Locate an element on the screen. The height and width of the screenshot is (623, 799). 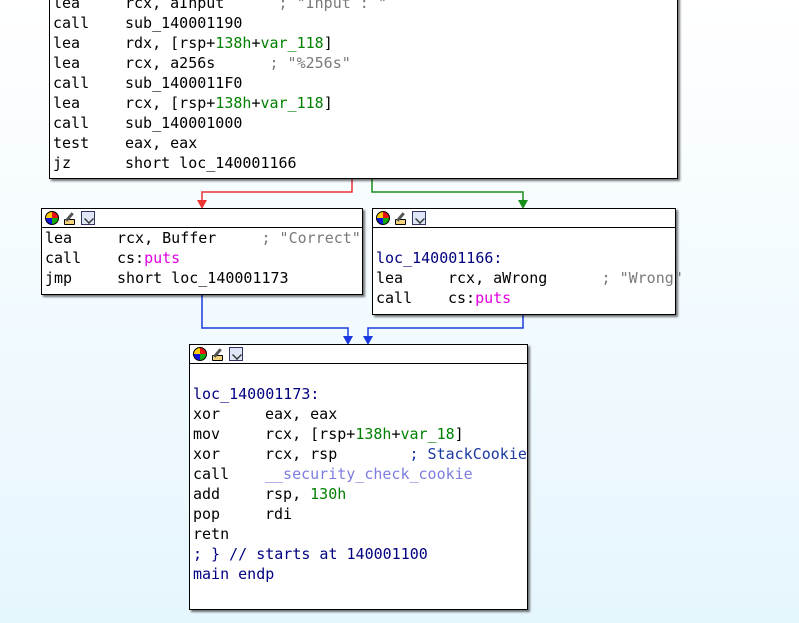
instruction-line: jmp short loc_140001173 is located at coordinates (203, 278).